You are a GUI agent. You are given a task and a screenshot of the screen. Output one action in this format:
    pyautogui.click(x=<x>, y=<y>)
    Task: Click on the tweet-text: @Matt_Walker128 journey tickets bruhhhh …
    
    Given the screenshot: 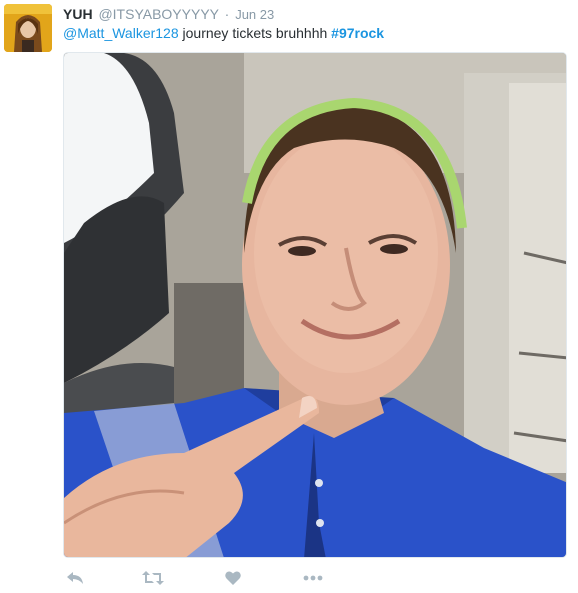 What is the action you would take?
    pyautogui.click(x=223, y=33)
    